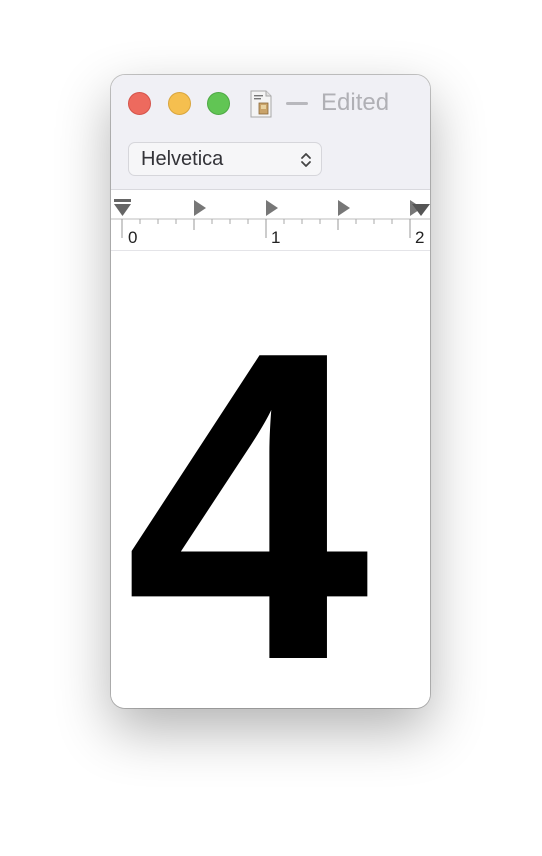  What do you see at coordinates (270, 132) in the screenshot?
I see `title-bar: Edited Helvetica` at bounding box center [270, 132].